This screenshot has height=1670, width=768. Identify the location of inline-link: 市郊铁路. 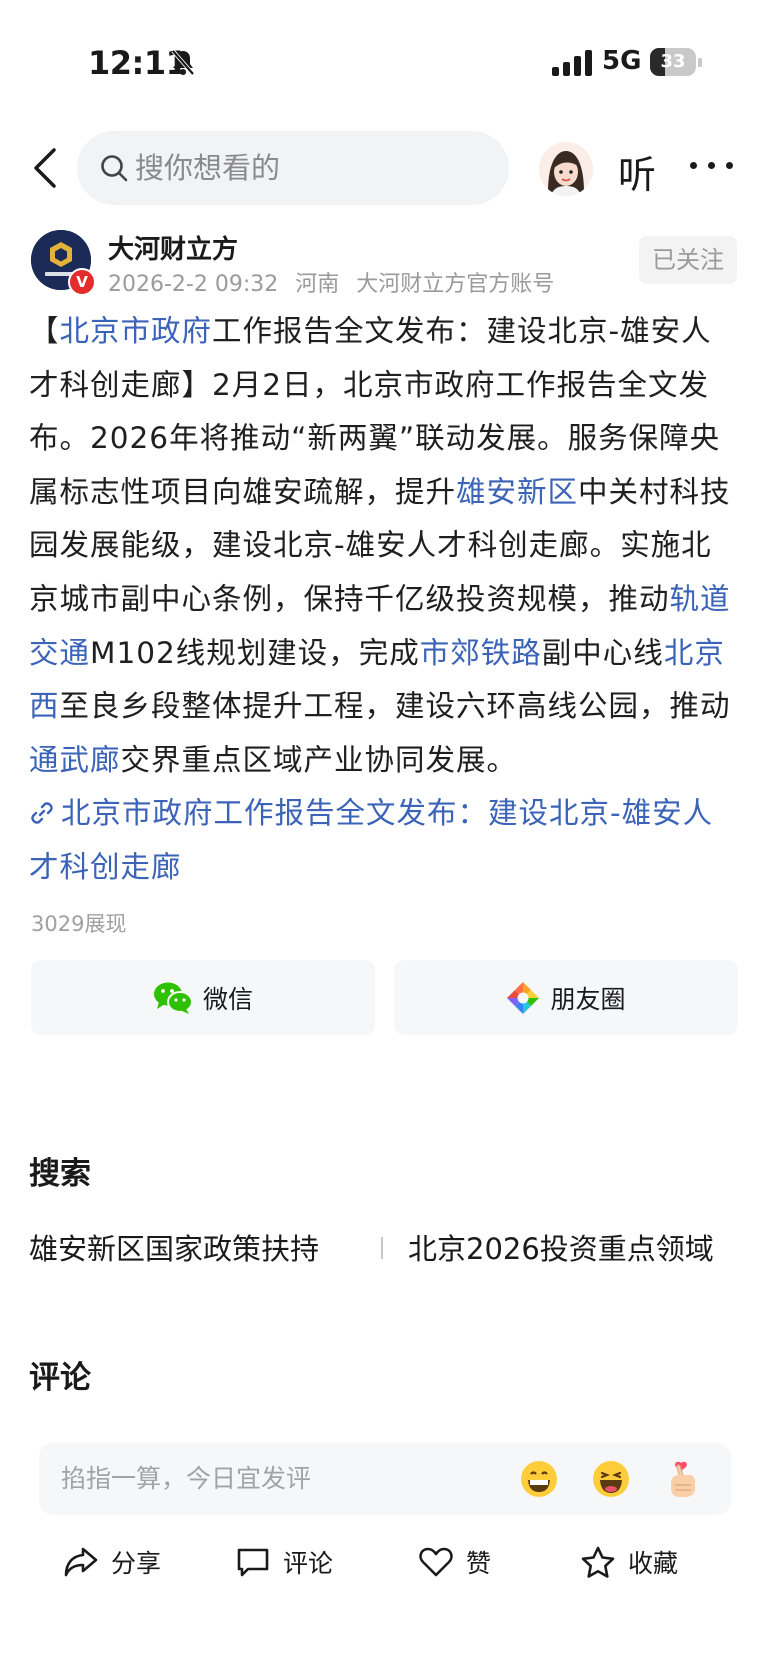
(481, 653).